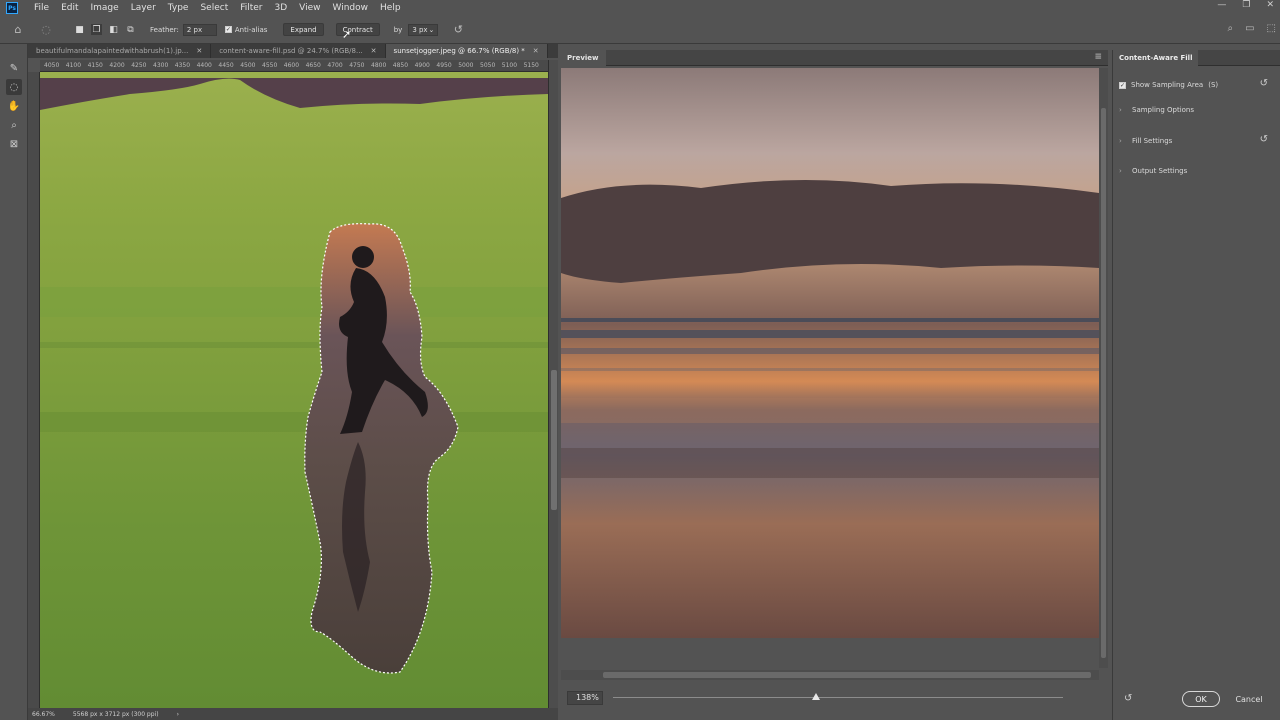  Describe the element at coordinates (1098, 57) in the screenshot. I see `panel-menu-icon: ≡` at that location.